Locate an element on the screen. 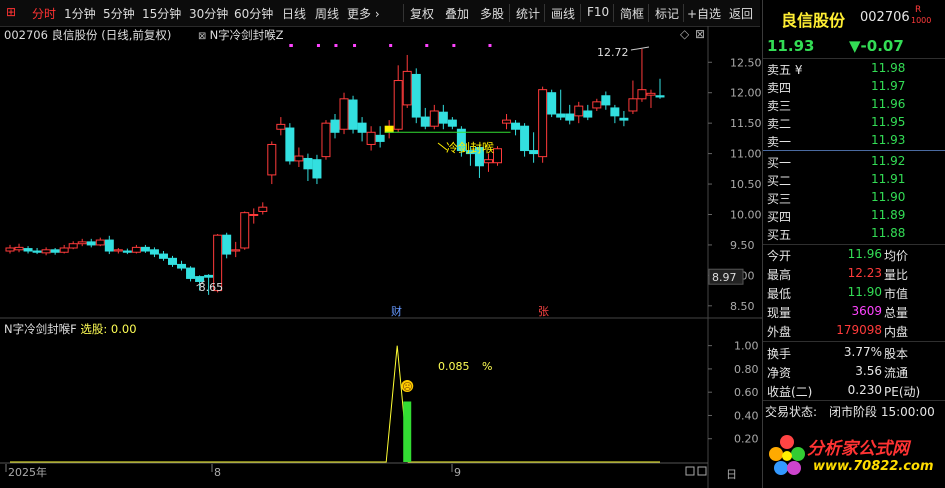  price-tick-label: 11.50 is located at coordinates (746, 123).